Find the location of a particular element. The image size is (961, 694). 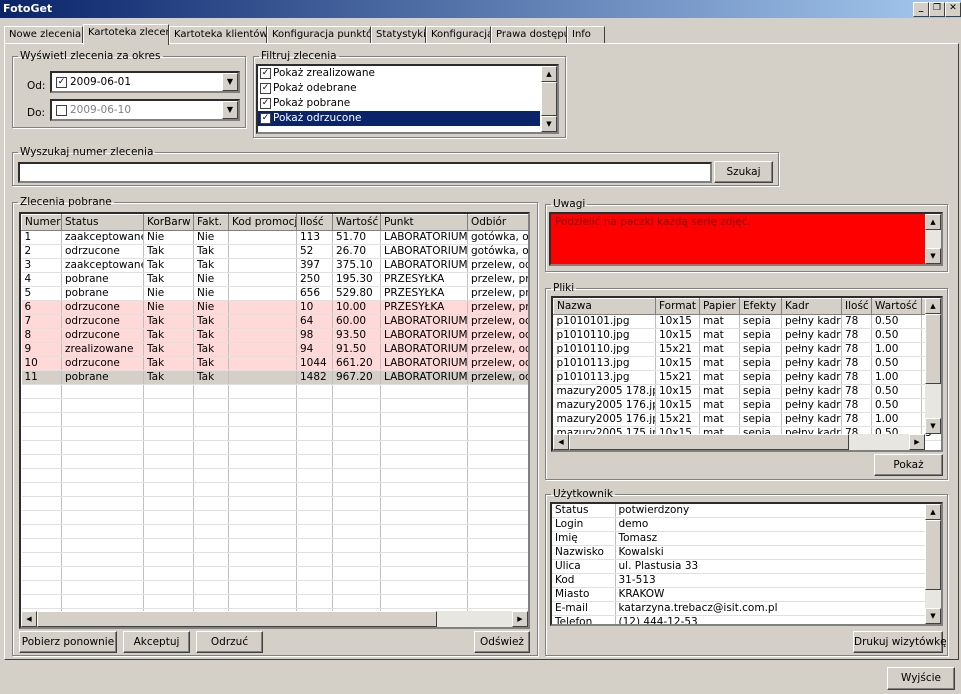

to-date-picker: 2009-06-10 ▼ is located at coordinates (145, 110).